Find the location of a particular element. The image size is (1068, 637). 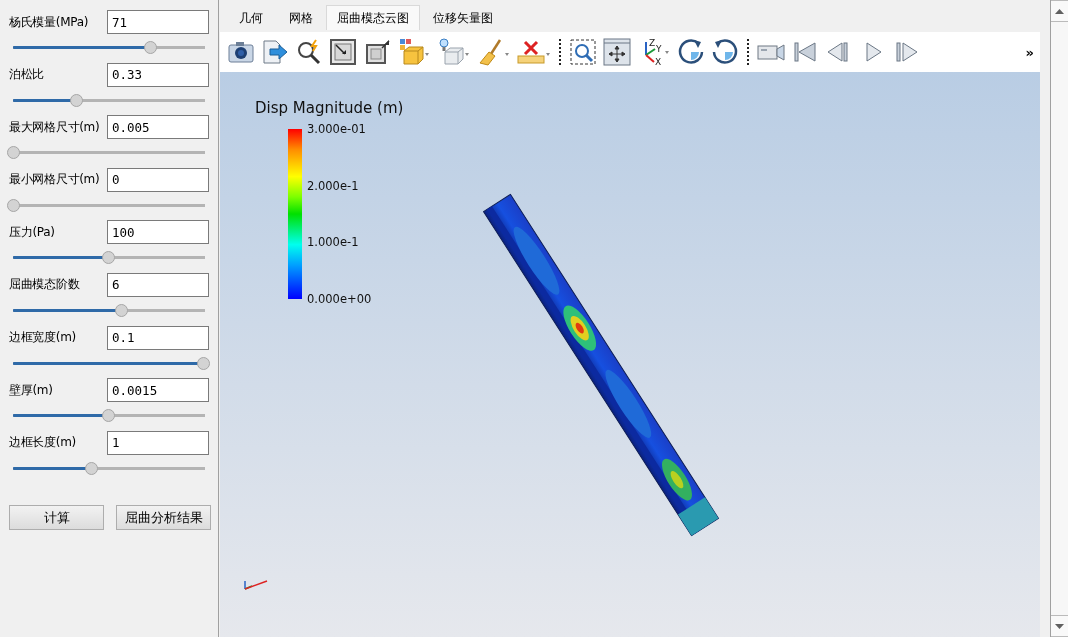

input-field: 1 is located at coordinates (158, 442).